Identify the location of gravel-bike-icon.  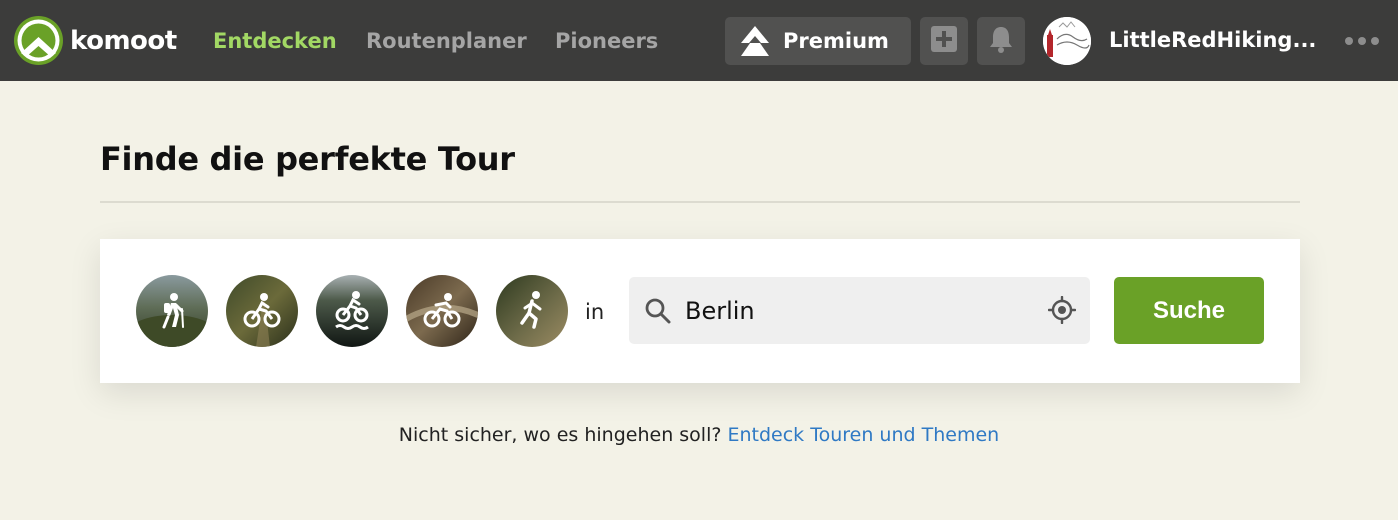
(352, 310).